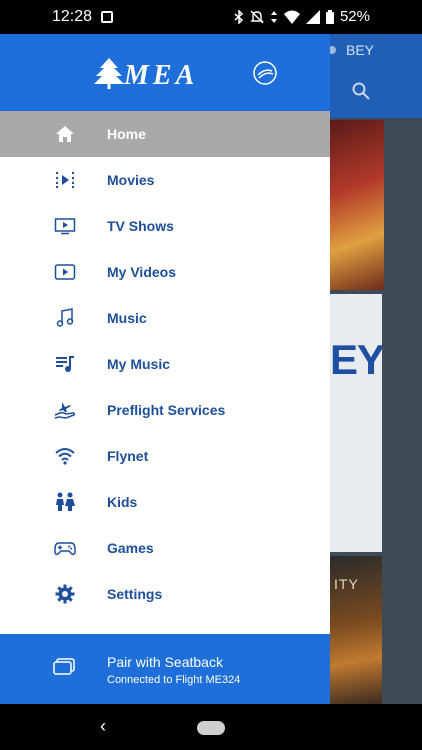 The width and height of the screenshot is (422, 750). I want to click on data-arrows-icon, so click(273, 16).